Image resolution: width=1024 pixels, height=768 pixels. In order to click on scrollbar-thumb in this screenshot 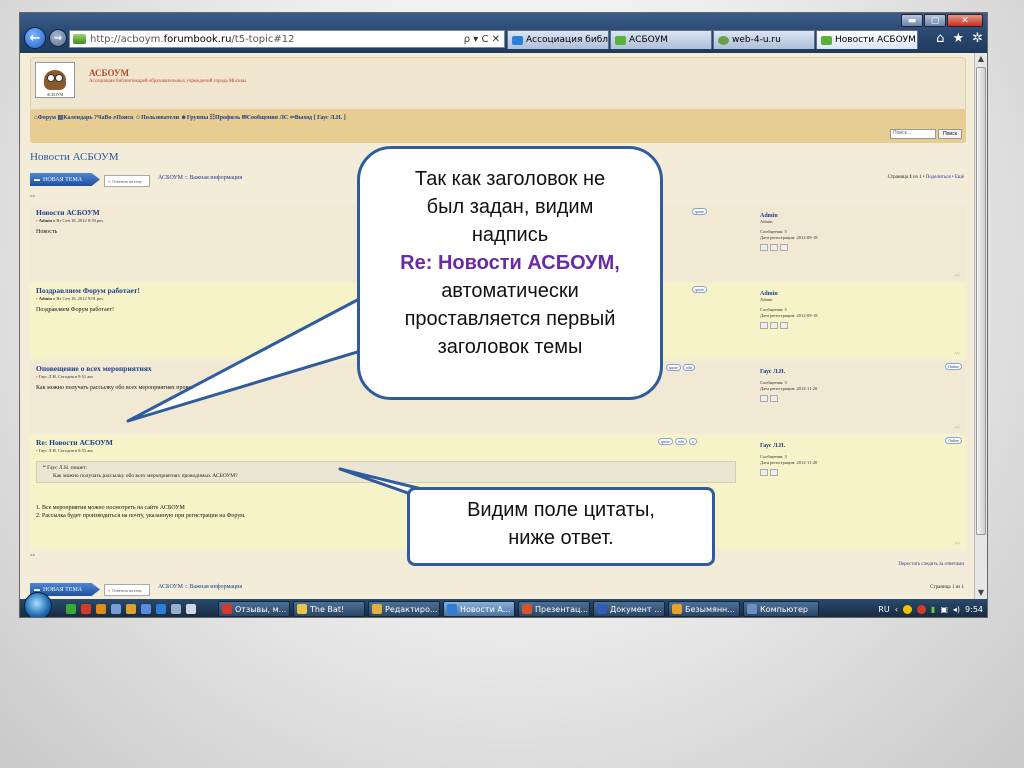, I will do `click(981, 301)`.